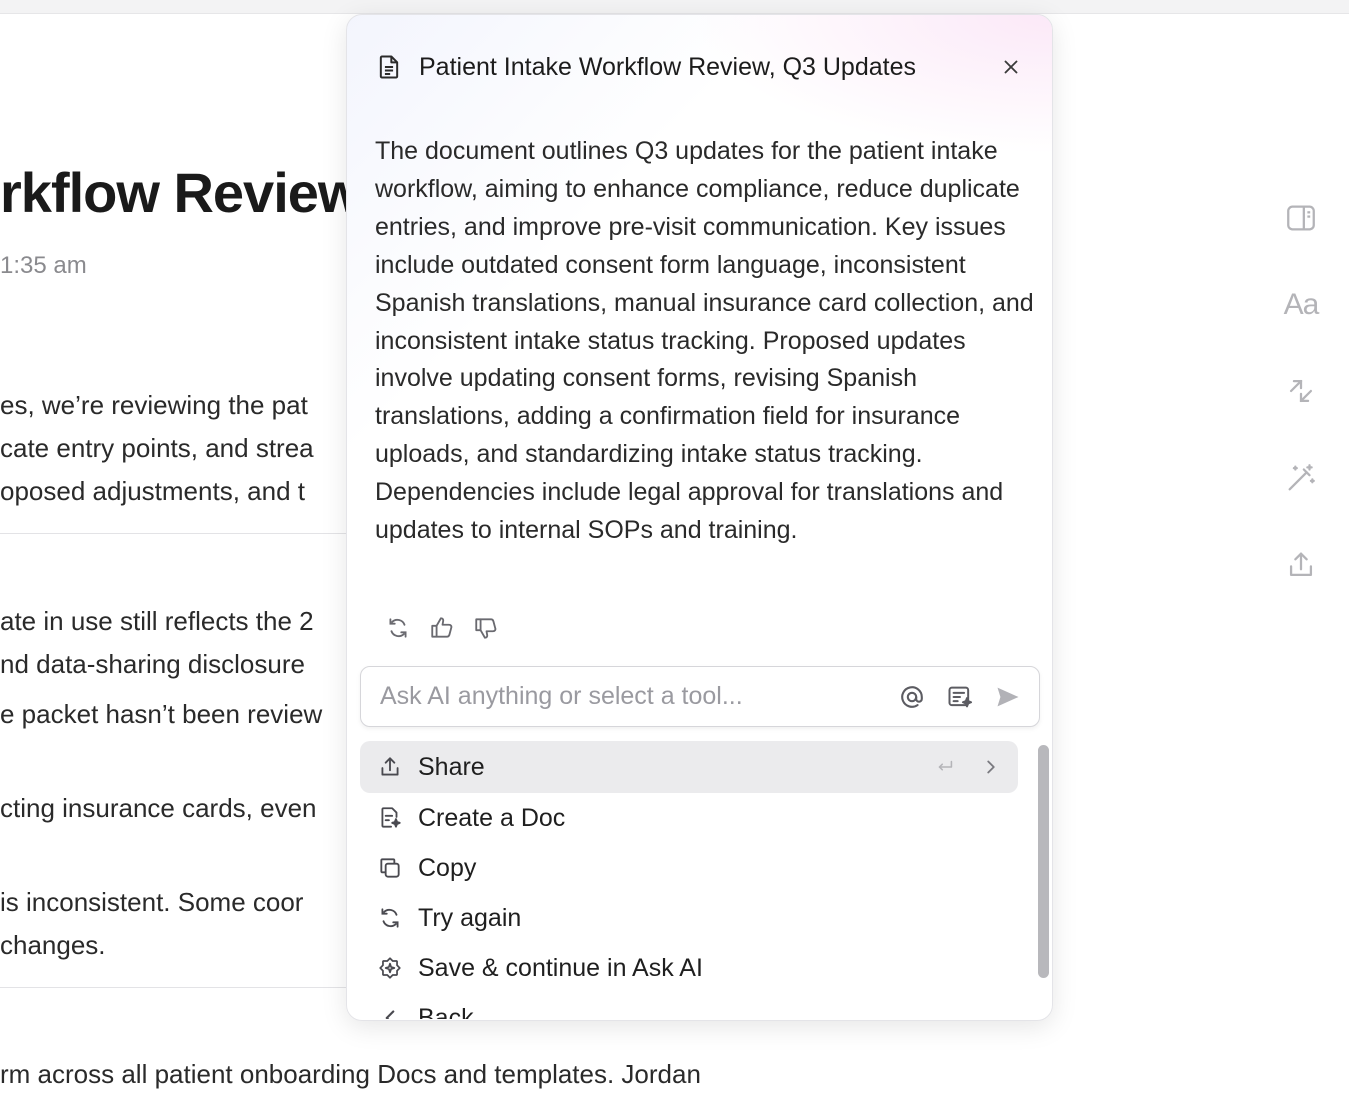 This screenshot has width=1349, height=1101. Describe the element at coordinates (390, 1011) in the screenshot. I see `chevron-left-icon` at that location.